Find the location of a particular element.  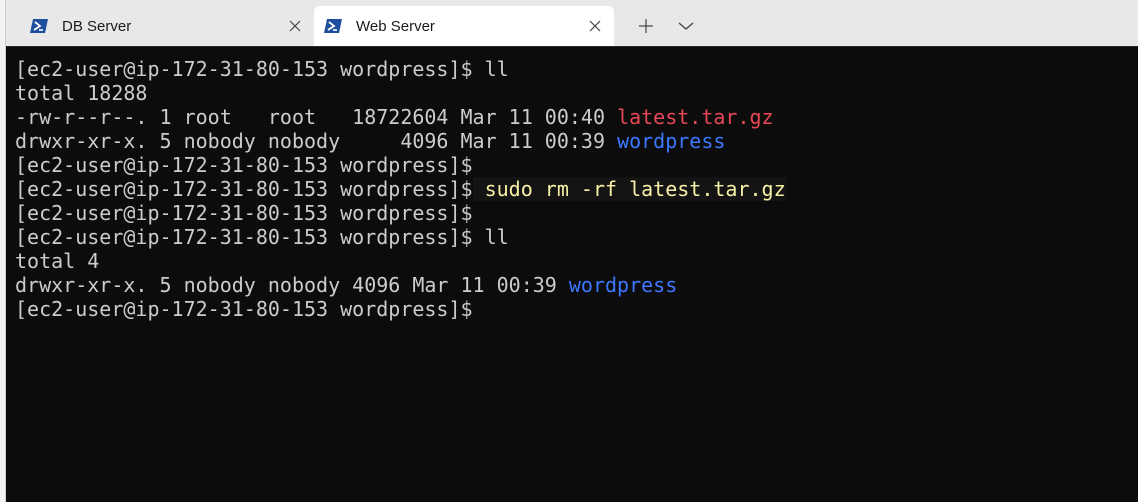

output-text: total 4 is located at coordinates (57, 261).